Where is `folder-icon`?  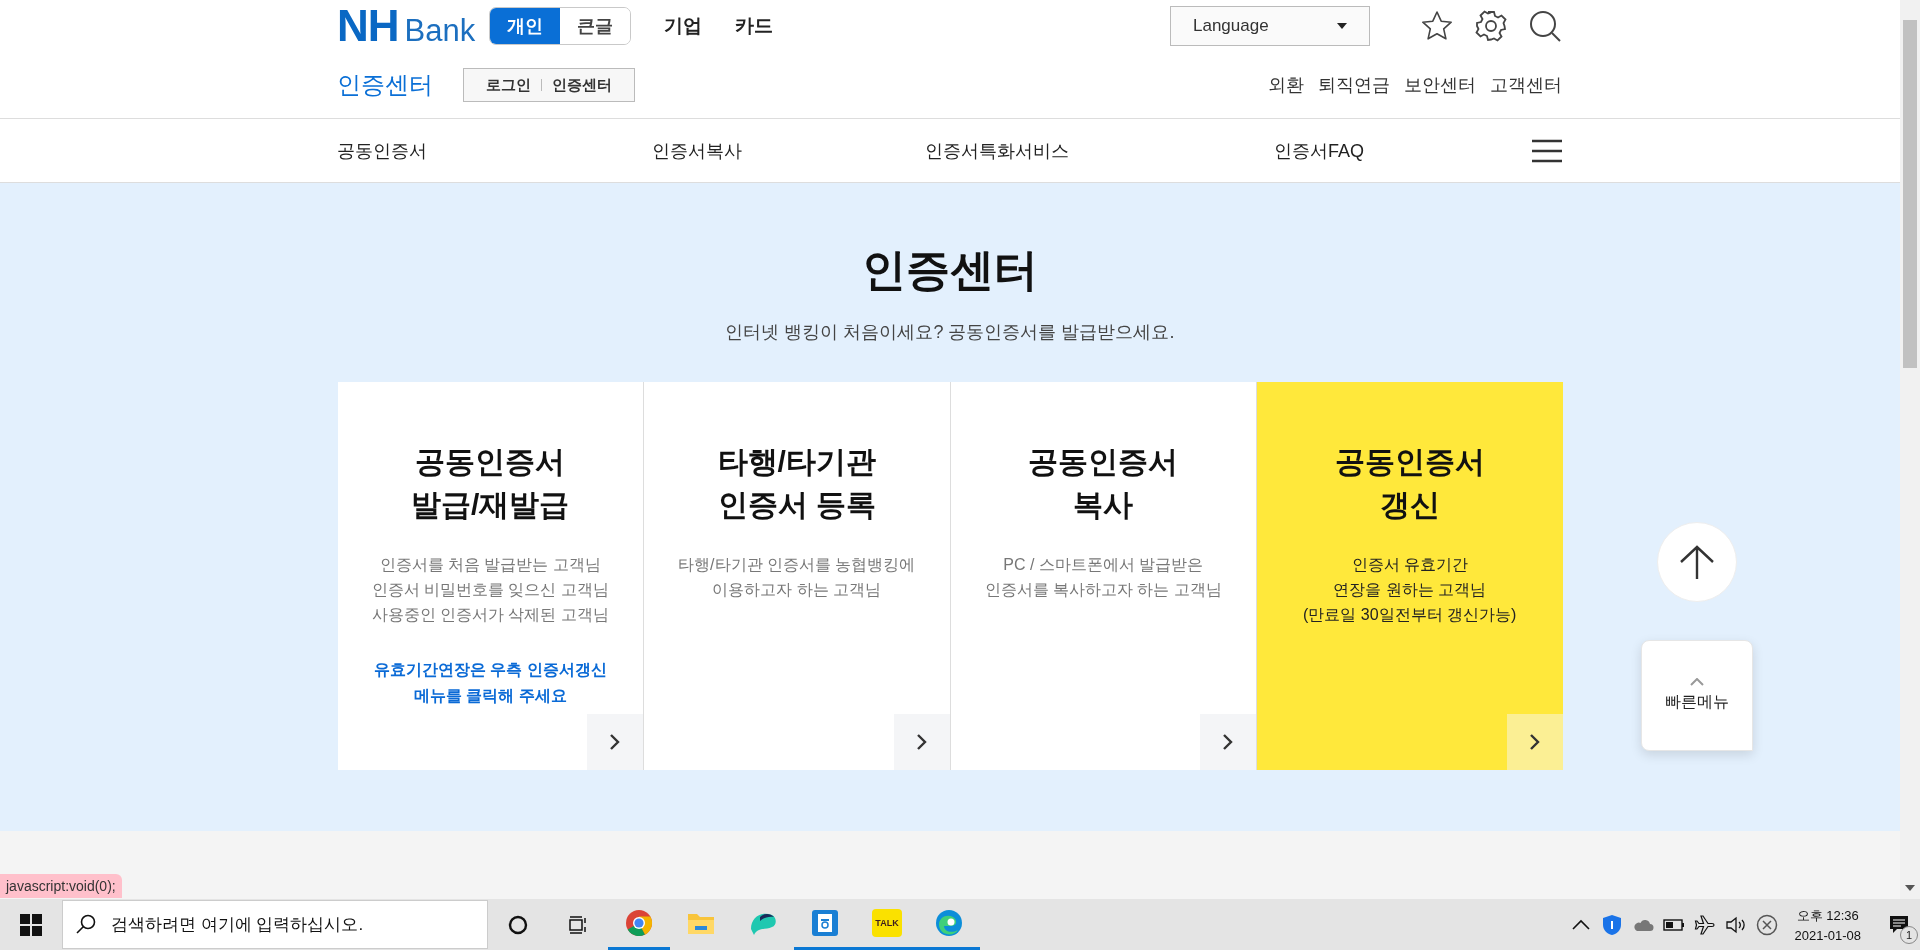 folder-icon is located at coordinates (701, 923).